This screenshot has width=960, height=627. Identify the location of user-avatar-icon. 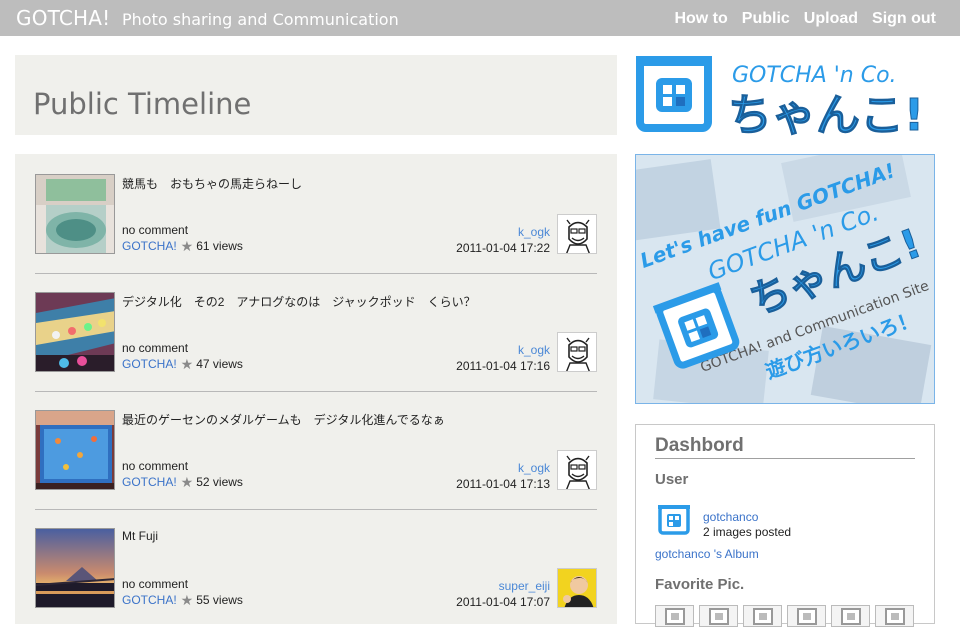
(674, 519).